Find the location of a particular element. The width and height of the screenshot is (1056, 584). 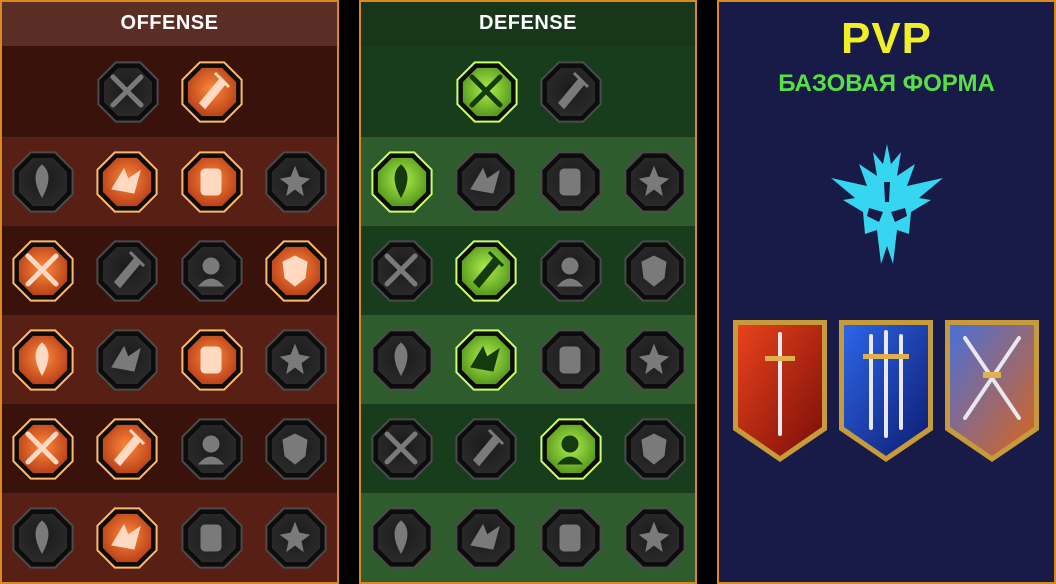

dagger-ring-icon is located at coordinates (212, 449).